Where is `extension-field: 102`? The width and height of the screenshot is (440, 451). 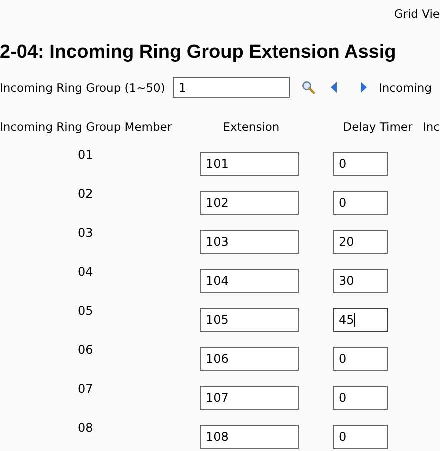 extension-field: 102 is located at coordinates (249, 203).